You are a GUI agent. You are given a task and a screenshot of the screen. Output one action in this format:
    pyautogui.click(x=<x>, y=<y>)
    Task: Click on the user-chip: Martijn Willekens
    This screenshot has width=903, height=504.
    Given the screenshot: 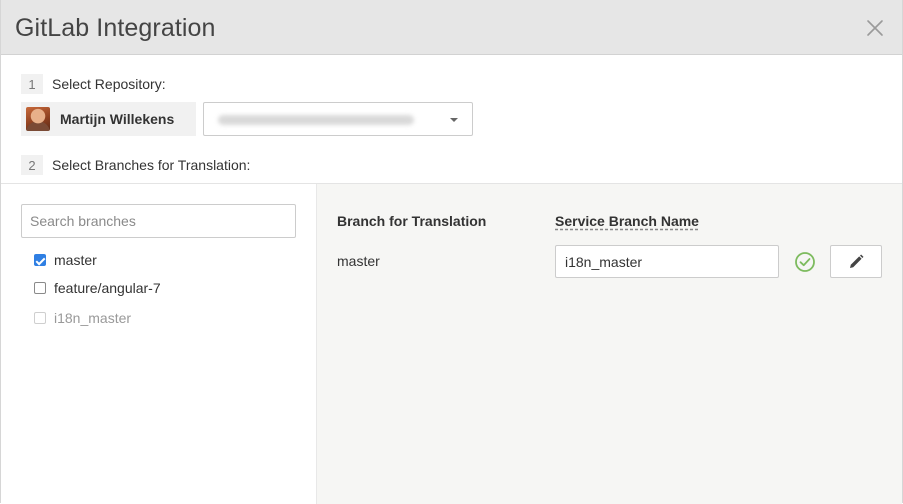 What is the action you would take?
    pyautogui.click(x=108, y=119)
    